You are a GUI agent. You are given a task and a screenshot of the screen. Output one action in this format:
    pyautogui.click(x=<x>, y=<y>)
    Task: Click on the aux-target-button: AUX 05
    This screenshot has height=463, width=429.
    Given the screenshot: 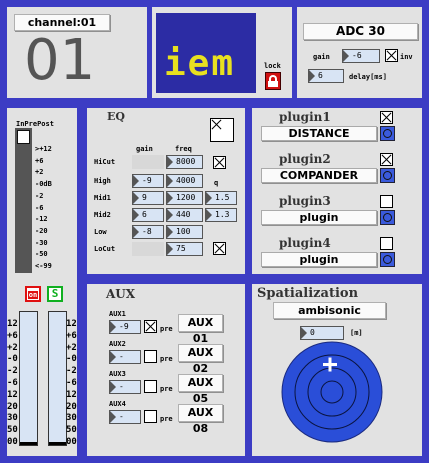 What is the action you would take?
    pyautogui.click(x=200, y=389)
    